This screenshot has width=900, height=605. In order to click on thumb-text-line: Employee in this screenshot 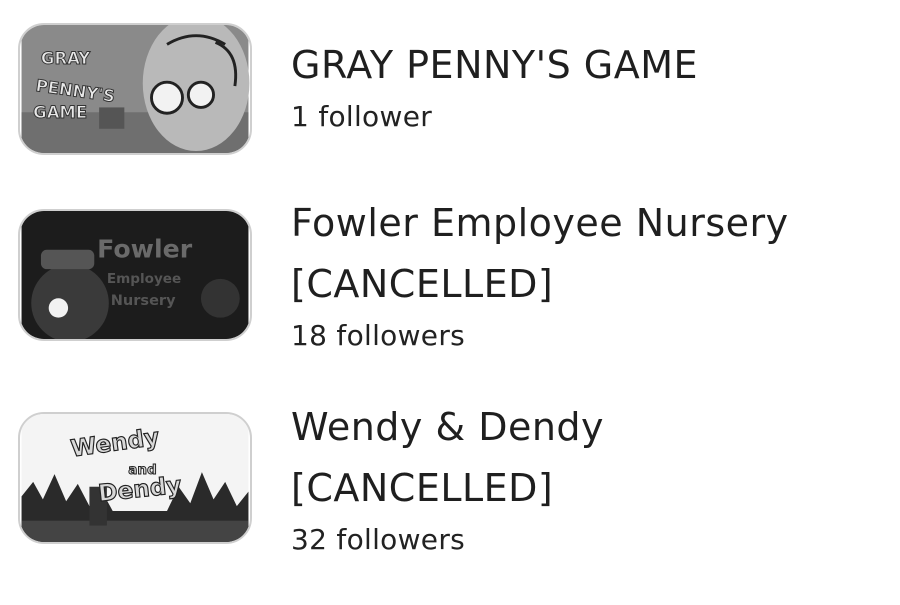, I will do `click(144, 279)`.